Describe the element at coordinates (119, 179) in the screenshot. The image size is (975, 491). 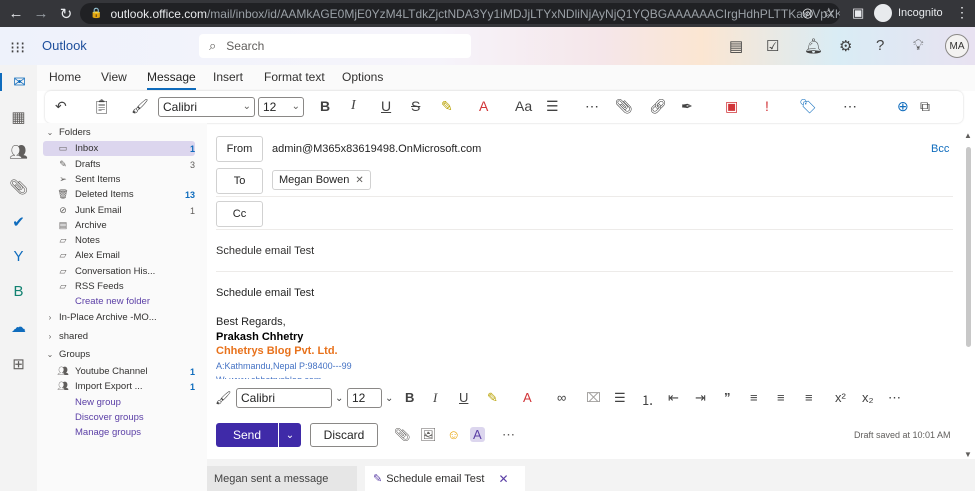
I see `folder-sent-items: ➢ Sent Items` at that location.